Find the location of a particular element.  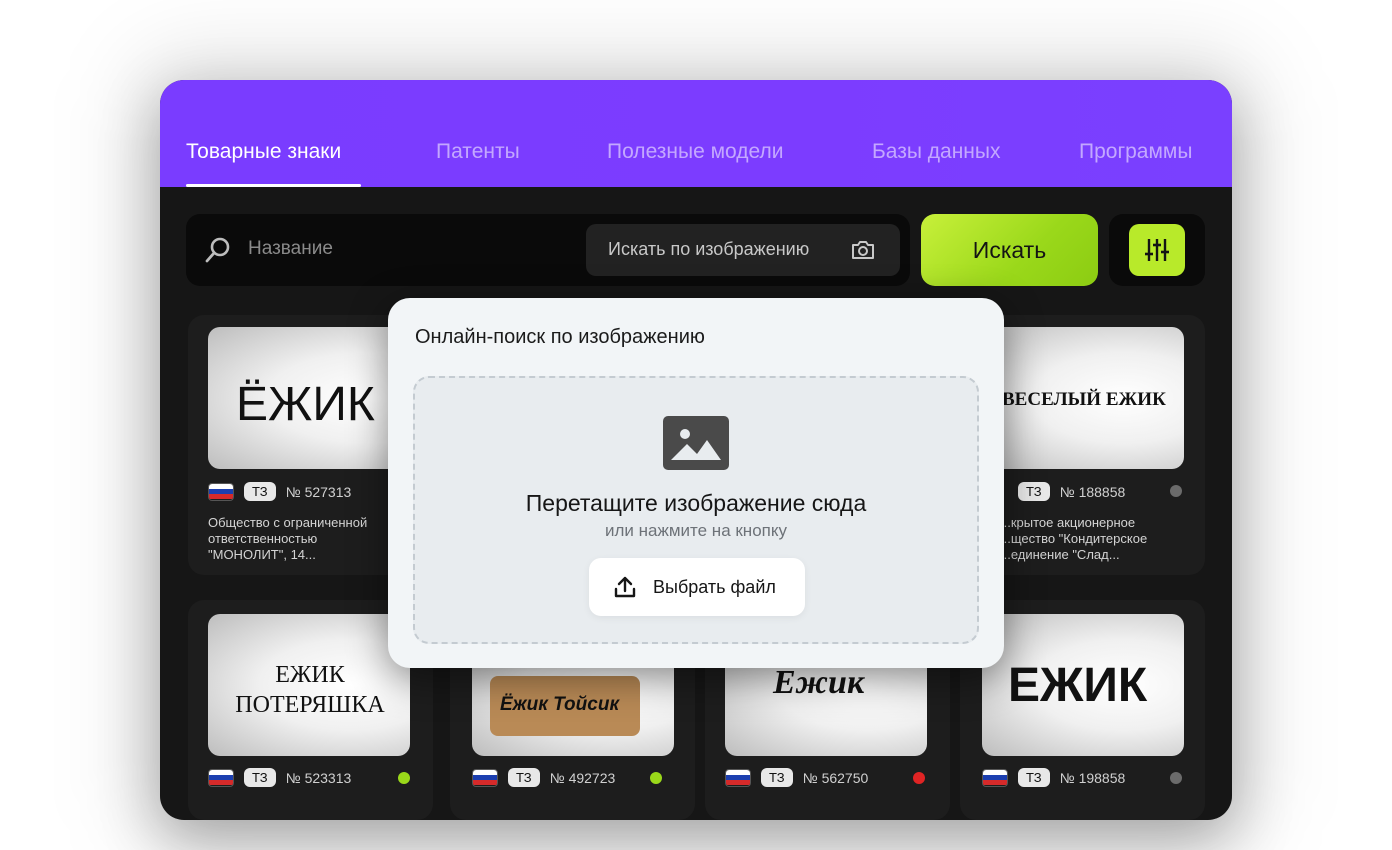

tab-patents: Патенты is located at coordinates (478, 152).